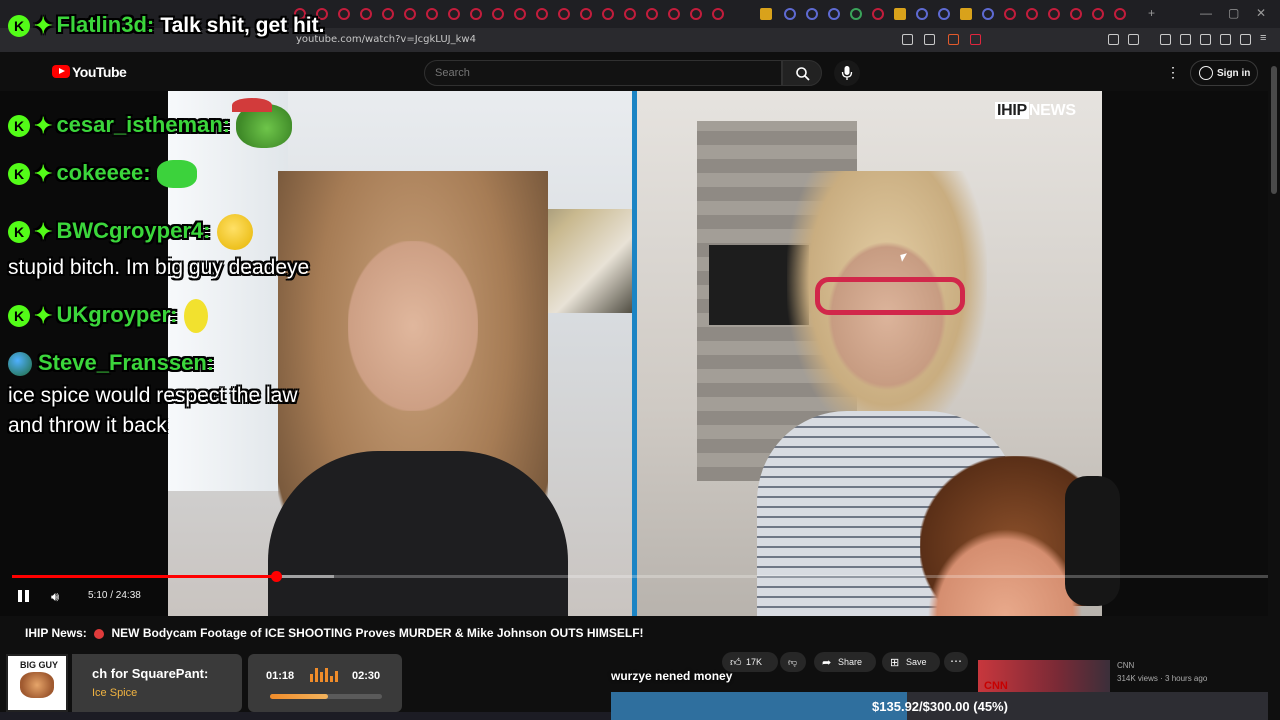 This screenshot has width=1280, height=720. What do you see at coordinates (1245, 39) in the screenshot?
I see `vpn-icon` at bounding box center [1245, 39].